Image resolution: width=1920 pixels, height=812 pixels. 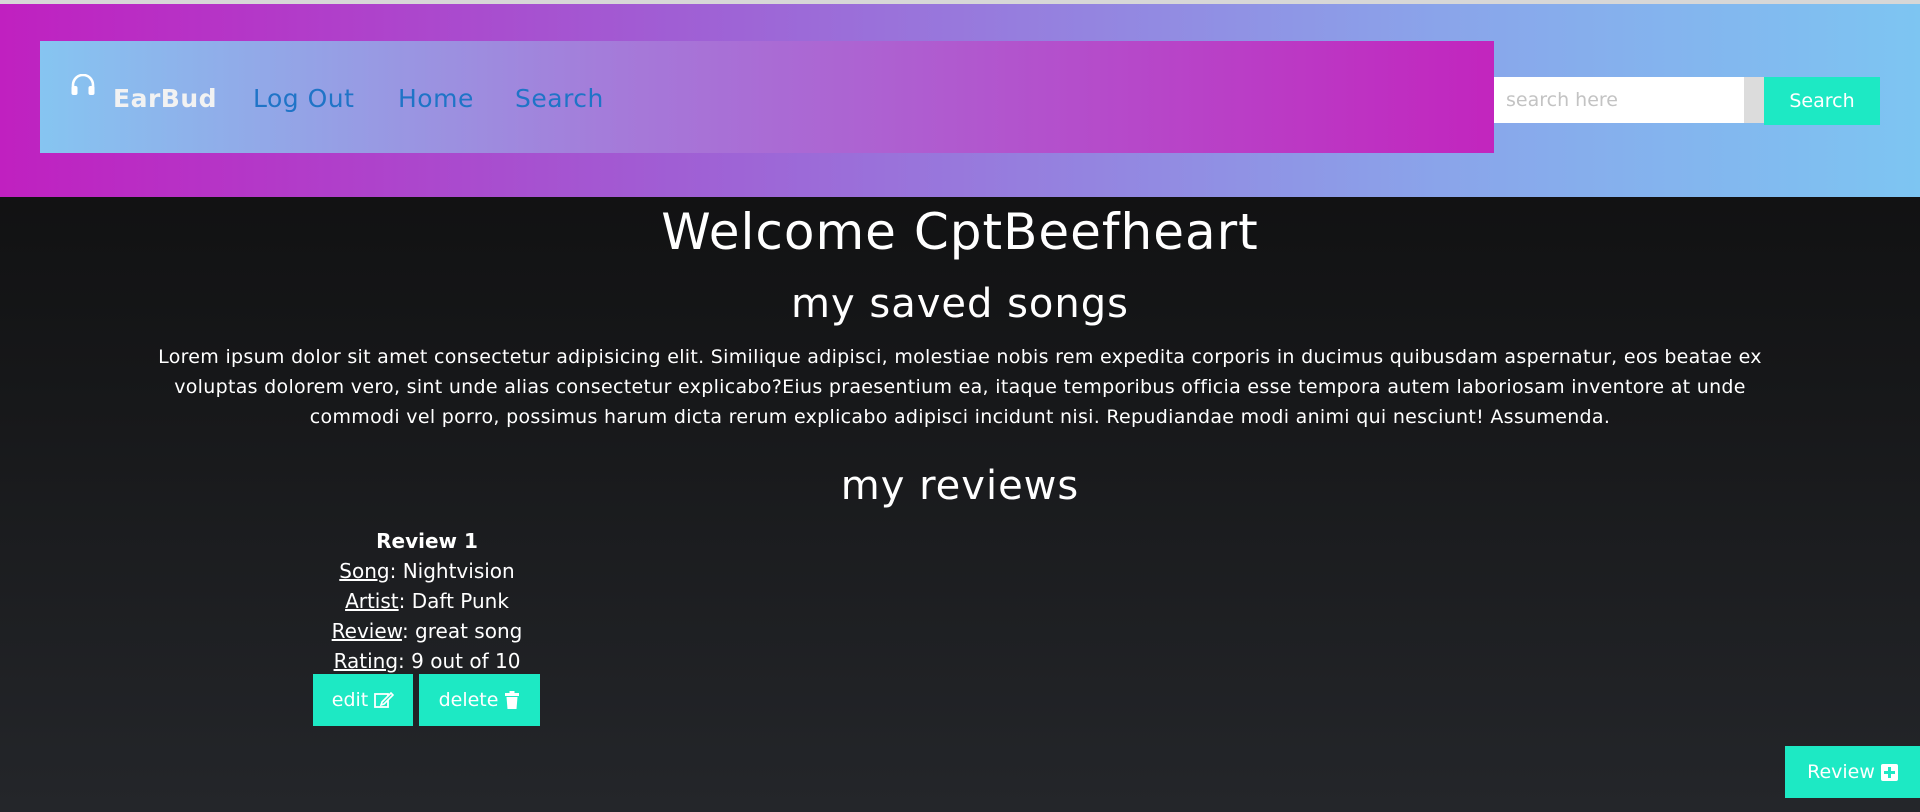 I want to click on search-button: Search, so click(x=1822, y=101).